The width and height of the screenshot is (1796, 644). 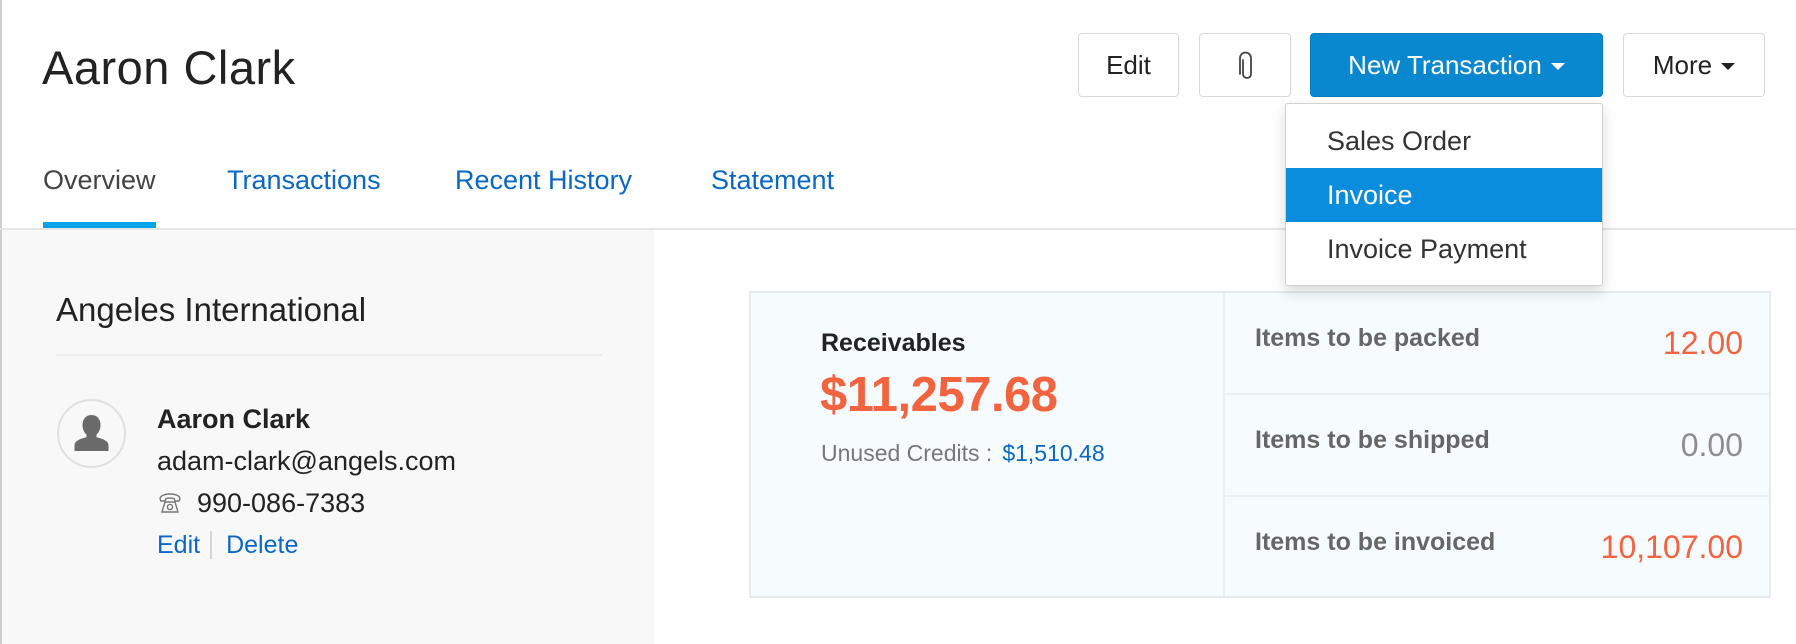 I want to click on new-transaction-menu: Sales Order Invoice Invoice Payment, so click(x=1444, y=194).